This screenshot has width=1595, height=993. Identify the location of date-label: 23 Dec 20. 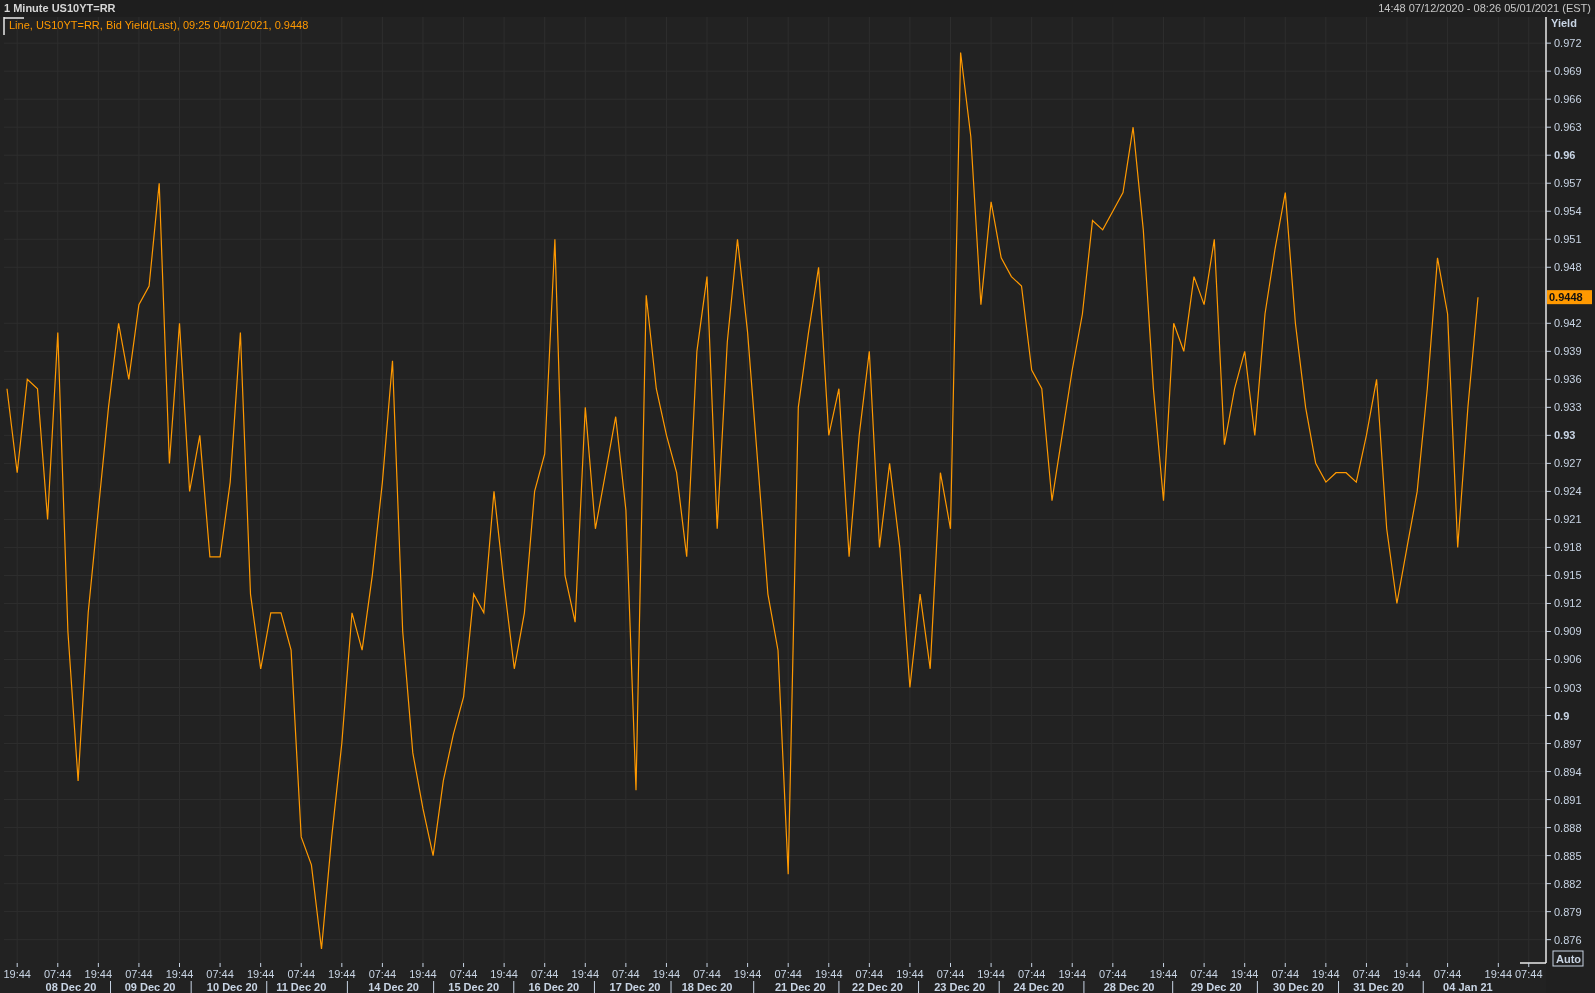
(959, 987).